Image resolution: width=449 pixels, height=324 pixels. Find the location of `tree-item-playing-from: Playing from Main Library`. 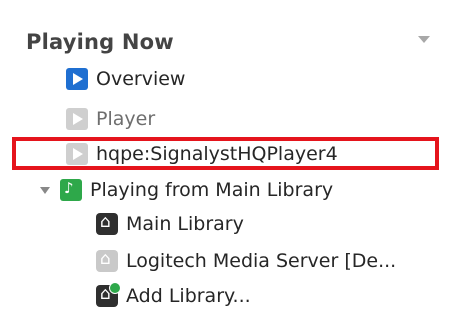

tree-item-playing-from: Playing from Main Library is located at coordinates (186, 190).